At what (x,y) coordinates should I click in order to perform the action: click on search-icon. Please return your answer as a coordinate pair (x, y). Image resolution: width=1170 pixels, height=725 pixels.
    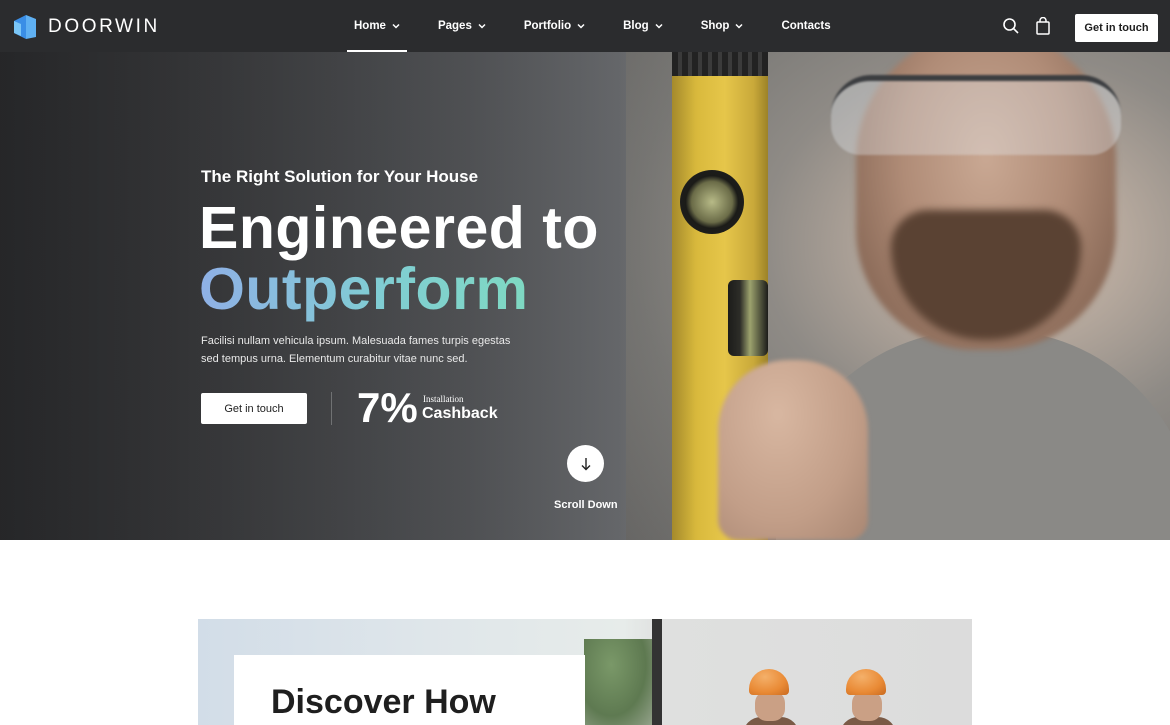
    Looking at the image, I should click on (1011, 26).